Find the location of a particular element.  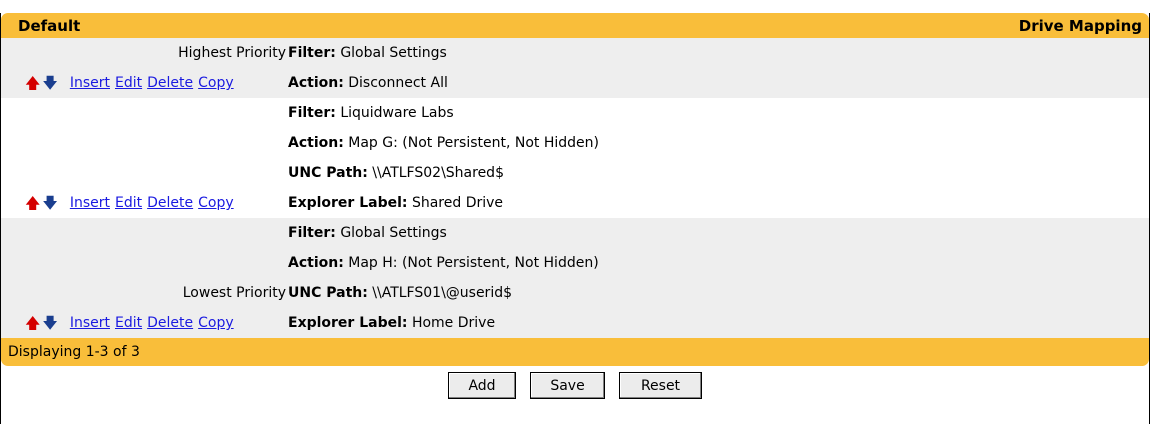

action-value: Map G: (Not Persistent, Not Hidden) is located at coordinates (473, 143).